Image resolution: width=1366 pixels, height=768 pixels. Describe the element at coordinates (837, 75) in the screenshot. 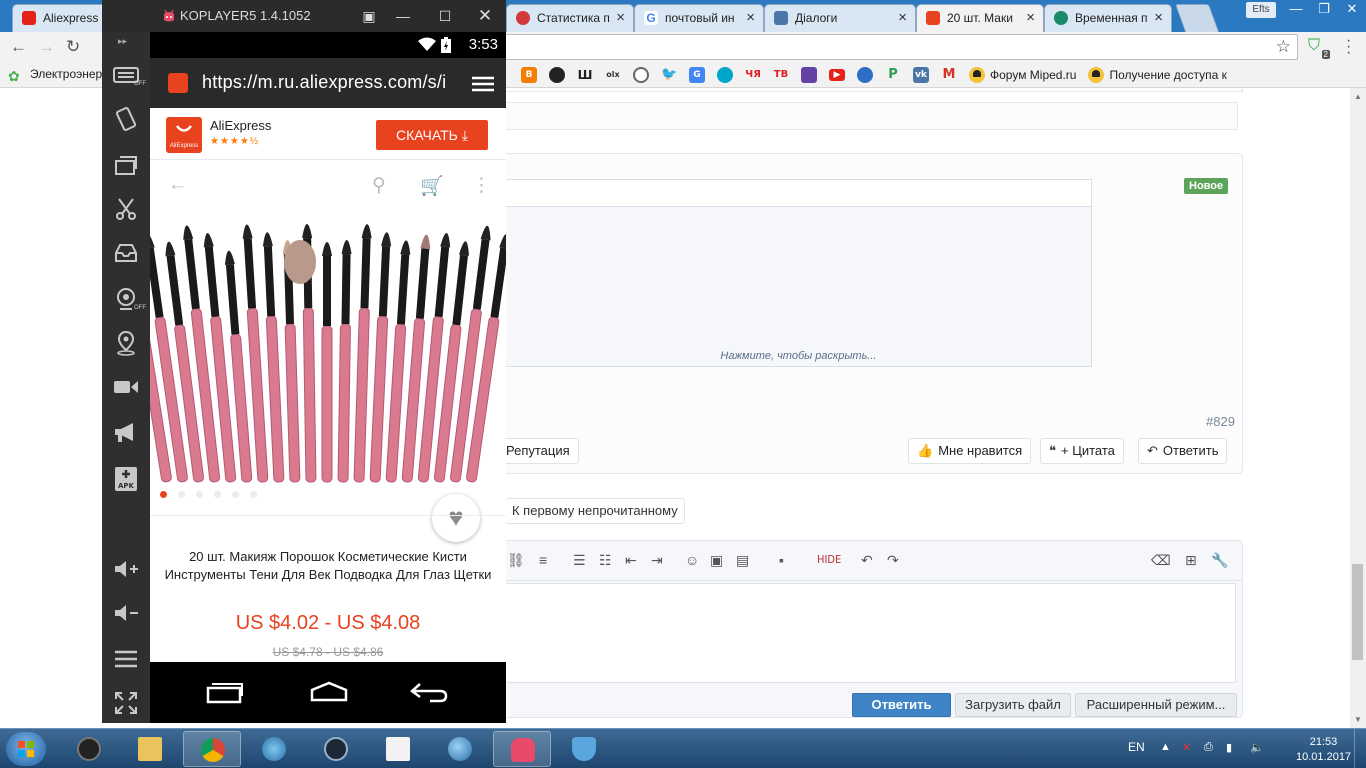

I see `youtube-bookmark: ▶` at that location.